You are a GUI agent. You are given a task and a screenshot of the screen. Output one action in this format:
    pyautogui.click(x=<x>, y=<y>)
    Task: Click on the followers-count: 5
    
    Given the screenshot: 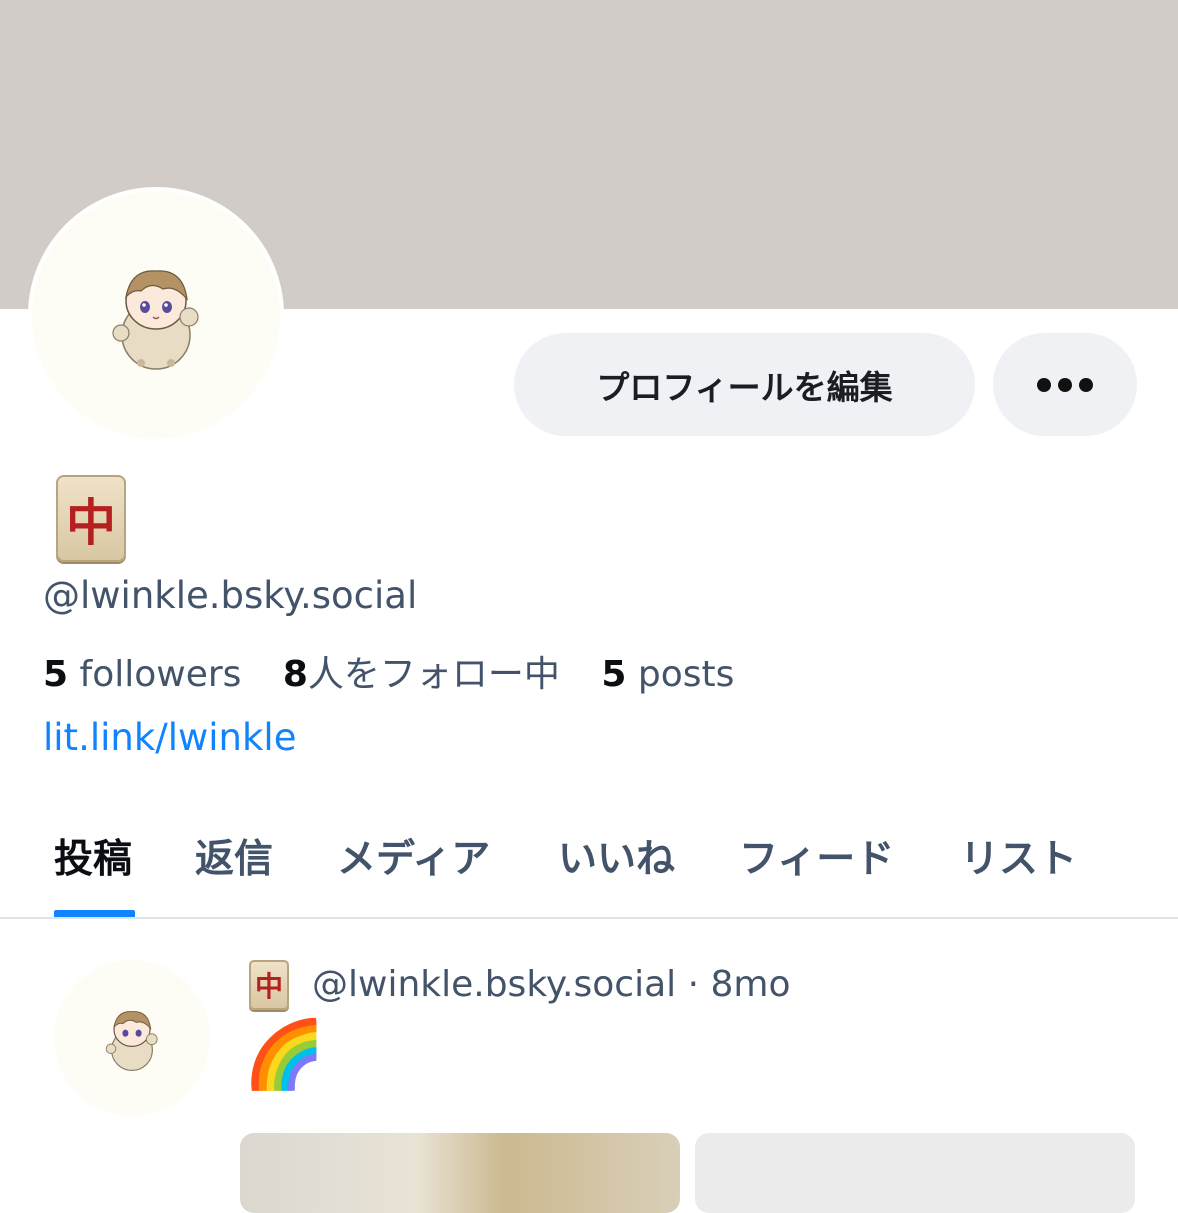 What is the action you would take?
    pyautogui.click(x=56, y=674)
    